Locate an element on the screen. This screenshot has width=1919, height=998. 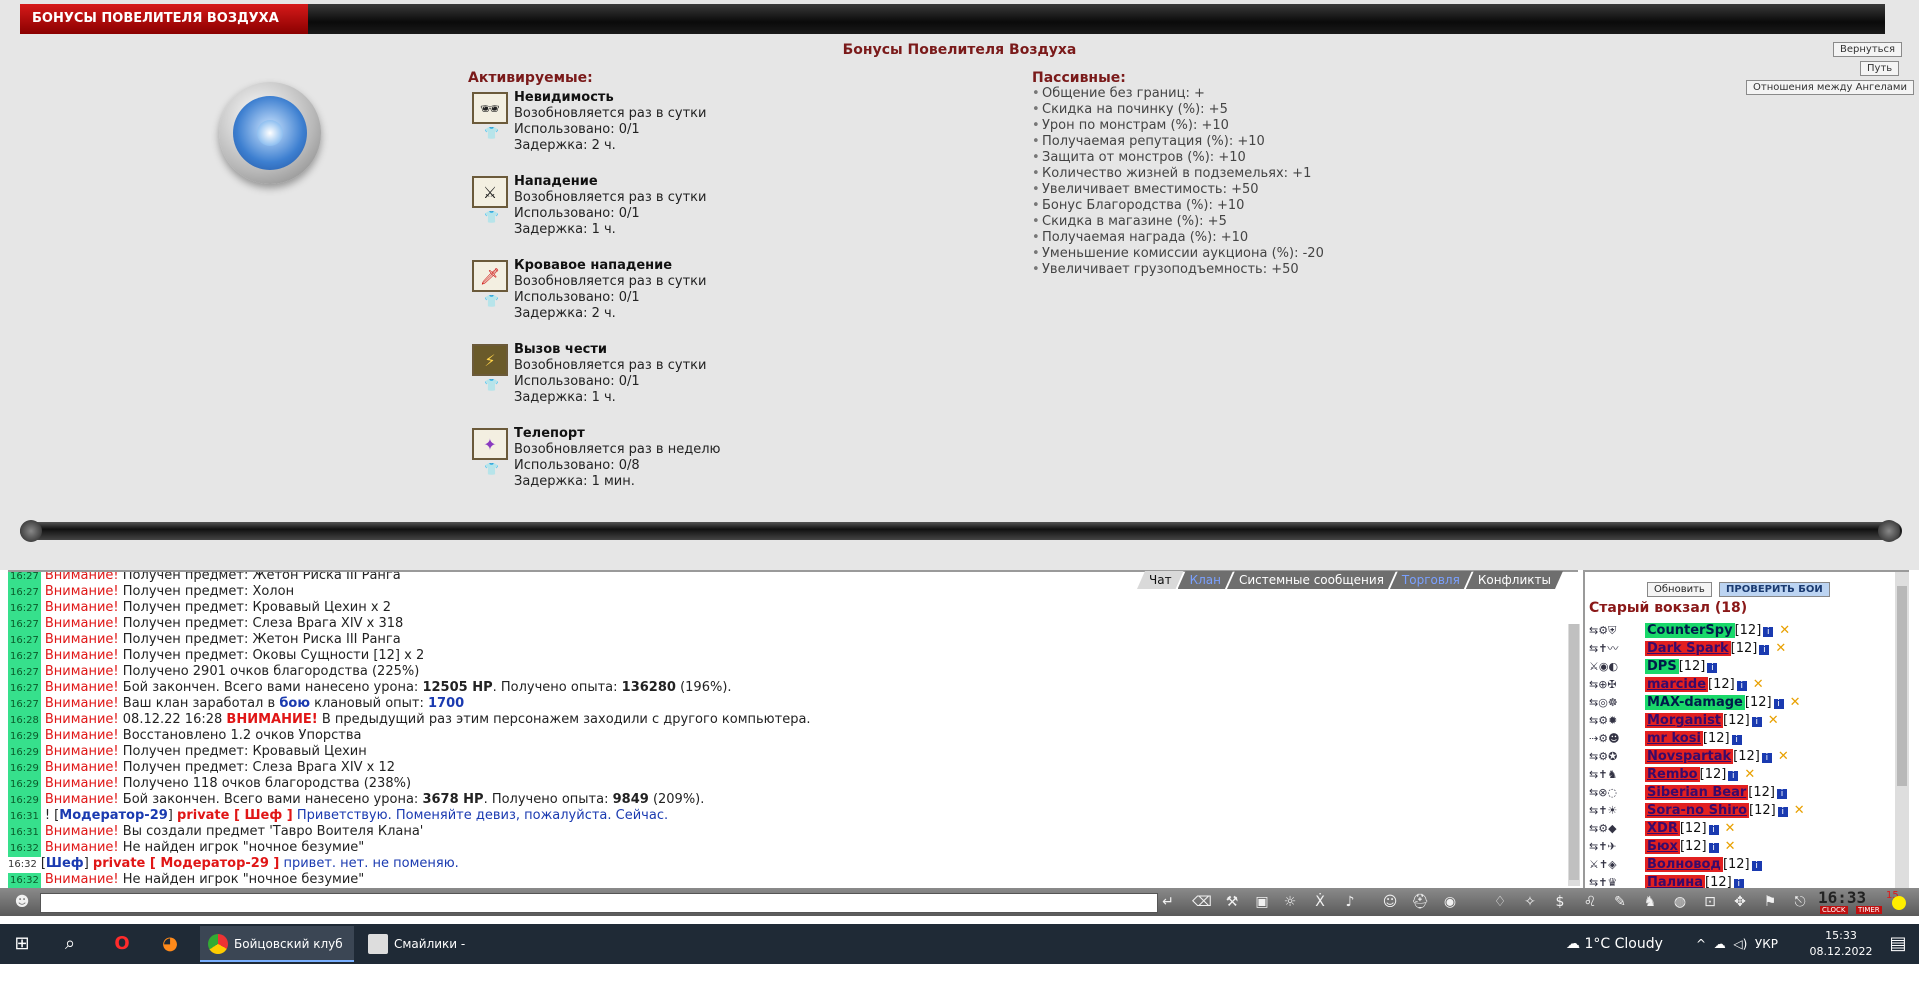
globe-icon: ◍ is located at coordinates (1680, 902).